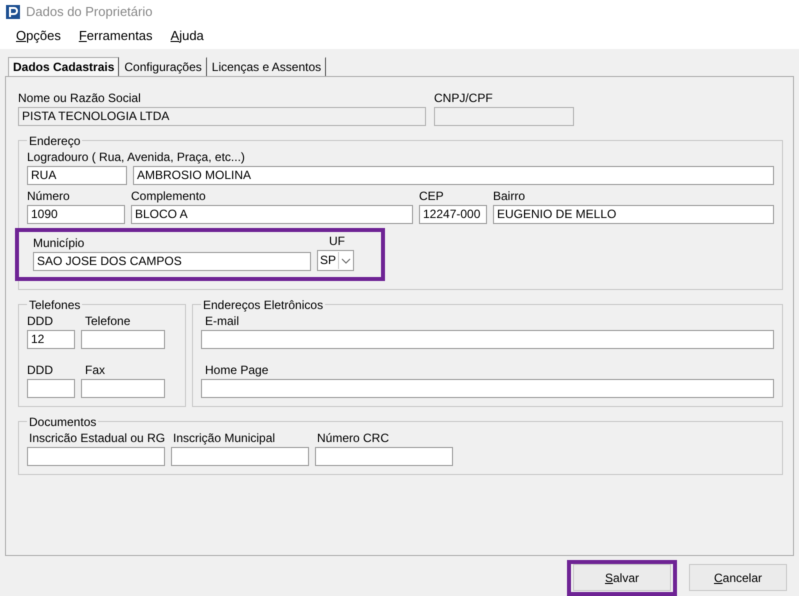  Describe the element at coordinates (509, 195) in the screenshot. I see `field-label: Bairro` at that location.